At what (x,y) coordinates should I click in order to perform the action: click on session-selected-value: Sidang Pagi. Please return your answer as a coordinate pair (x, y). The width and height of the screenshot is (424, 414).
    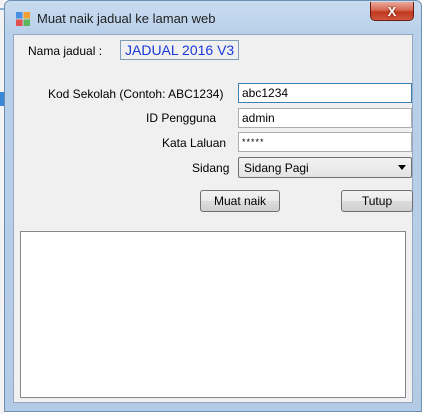
    Looking at the image, I should click on (276, 168).